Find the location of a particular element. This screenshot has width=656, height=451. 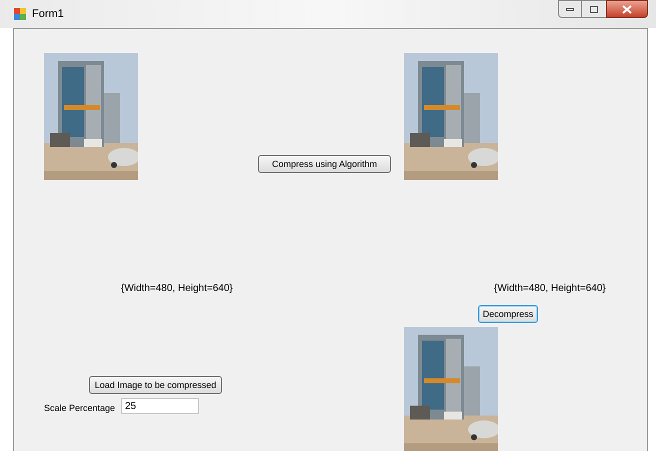

scale-label: Scale Percentage is located at coordinates (80, 408).